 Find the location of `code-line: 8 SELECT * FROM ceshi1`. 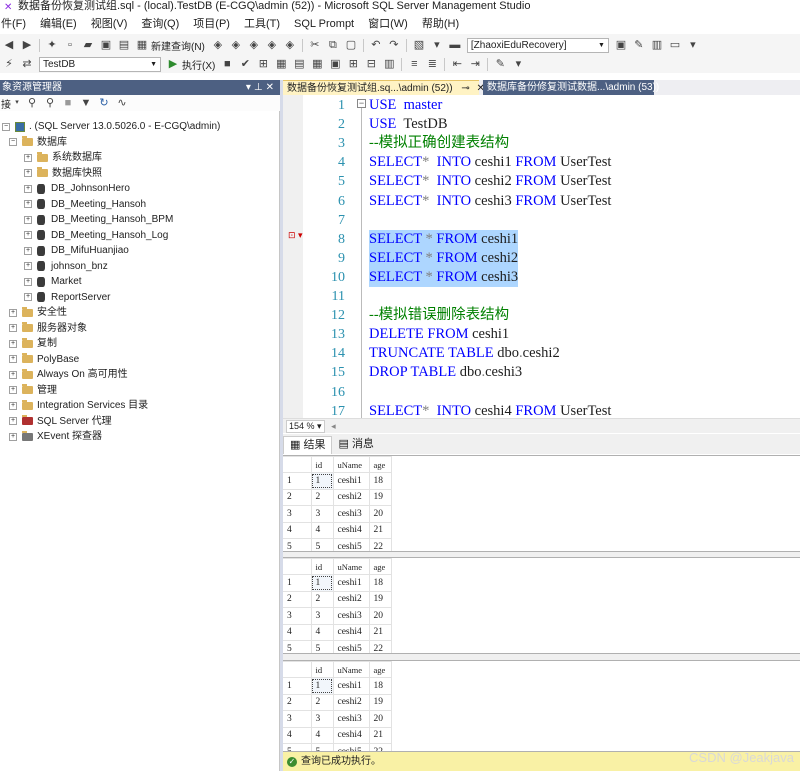

code-line: 8 SELECT * FROM ceshi1 is located at coordinates (541, 239).